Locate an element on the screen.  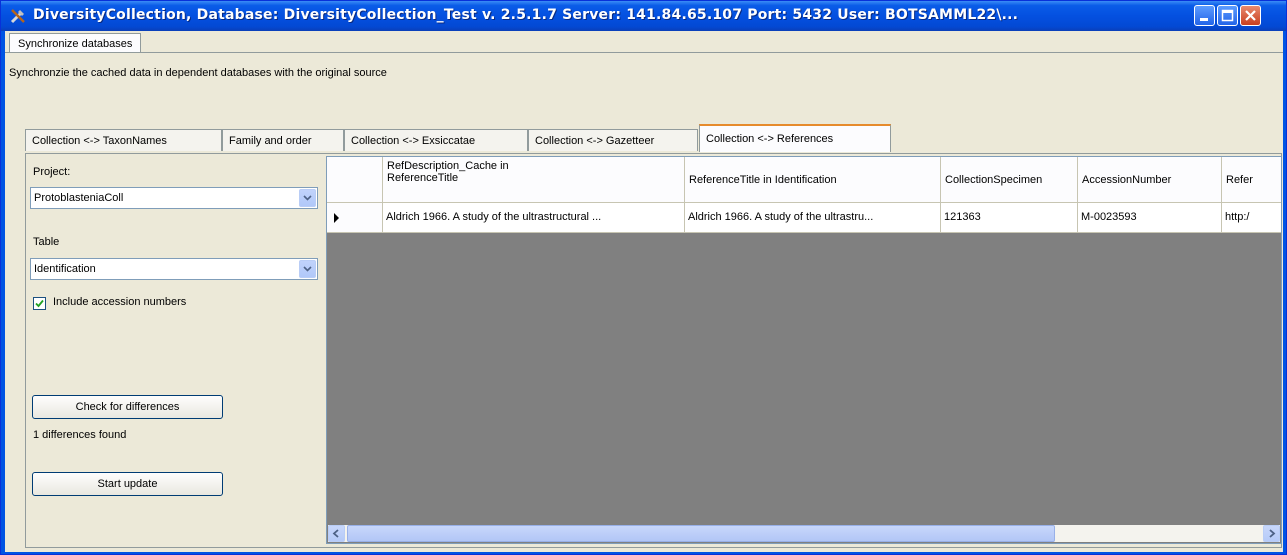
tab-divider is located at coordinates (644, 52).